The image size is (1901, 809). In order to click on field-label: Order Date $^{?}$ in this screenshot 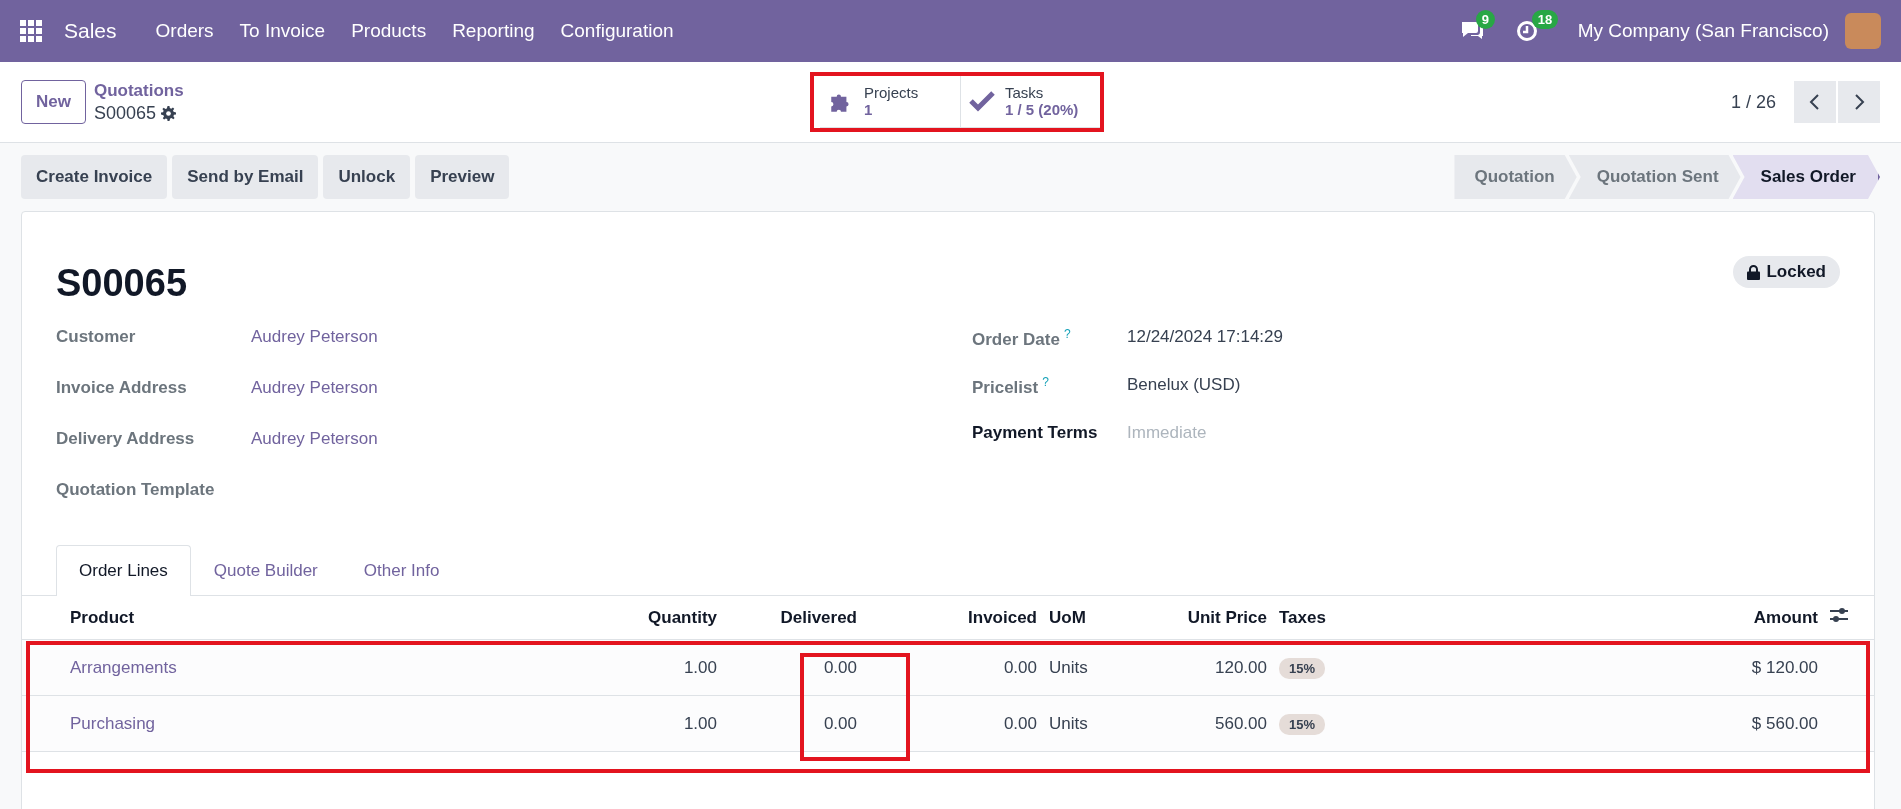, I will do `click(1022, 338)`.